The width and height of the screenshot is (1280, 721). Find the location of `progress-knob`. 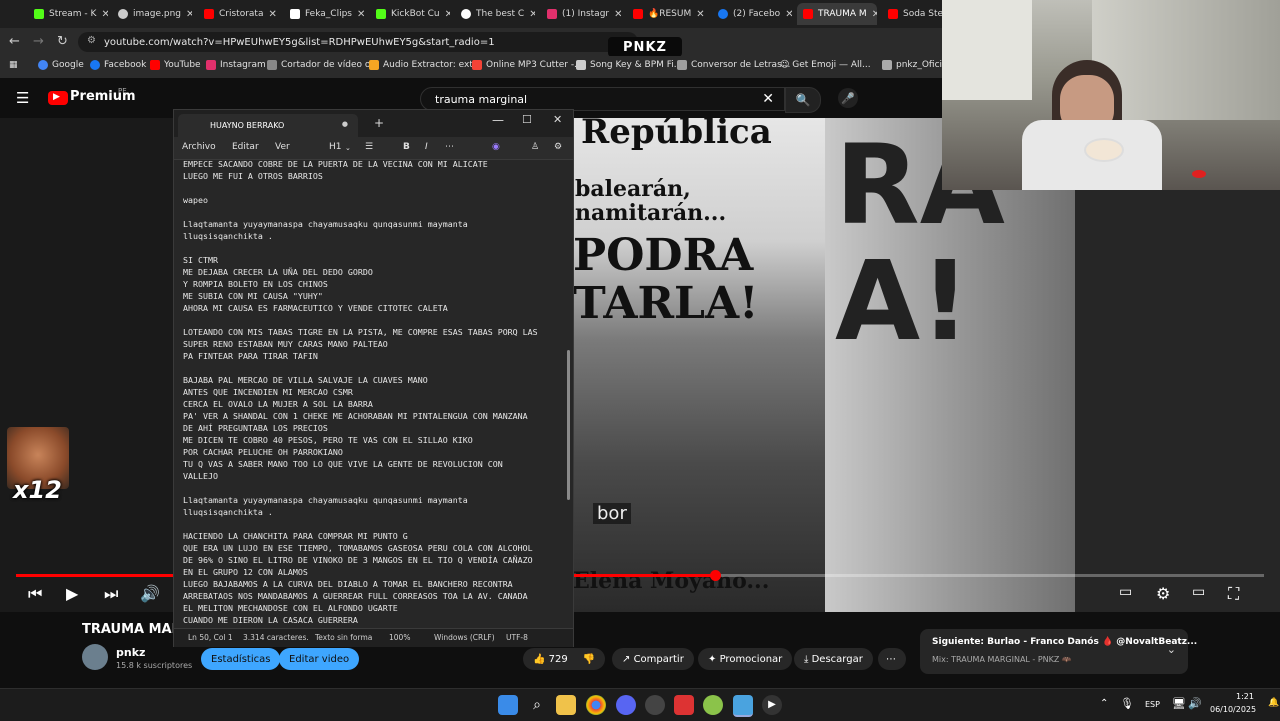

progress-knob is located at coordinates (715, 575).